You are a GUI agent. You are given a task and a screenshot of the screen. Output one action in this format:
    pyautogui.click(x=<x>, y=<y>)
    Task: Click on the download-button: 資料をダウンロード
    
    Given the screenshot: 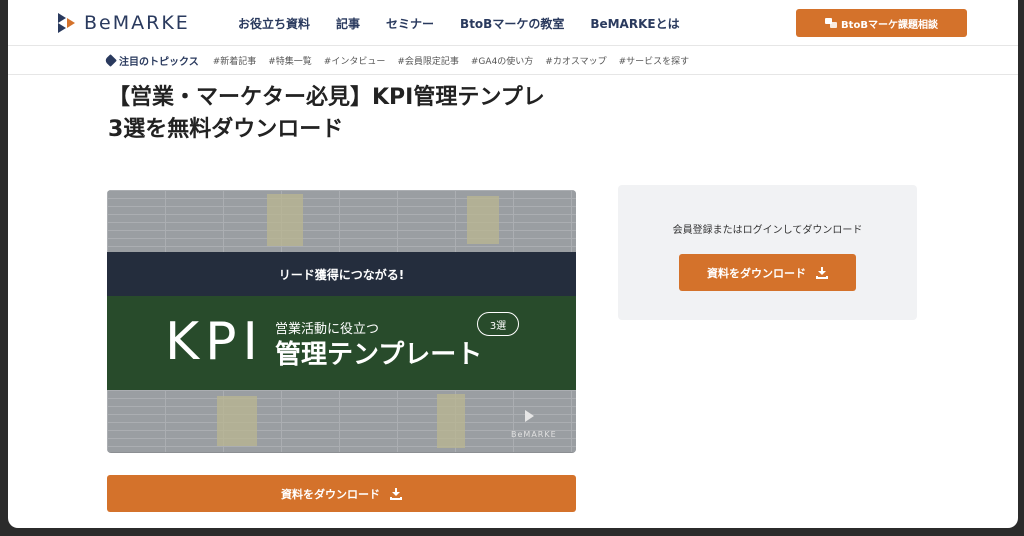 What is the action you would take?
    pyautogui.click(x=341, y=493)
    